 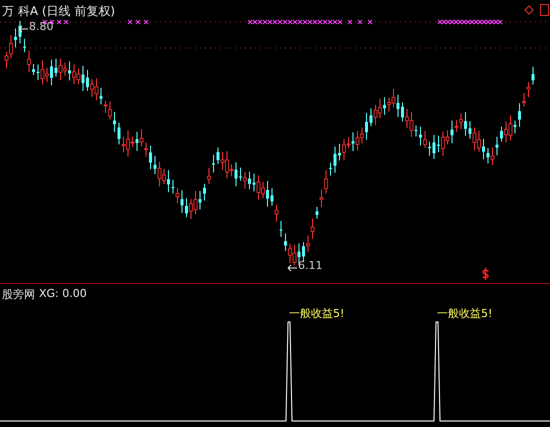 I want to click on window-icon, so click(x=544, y=10).